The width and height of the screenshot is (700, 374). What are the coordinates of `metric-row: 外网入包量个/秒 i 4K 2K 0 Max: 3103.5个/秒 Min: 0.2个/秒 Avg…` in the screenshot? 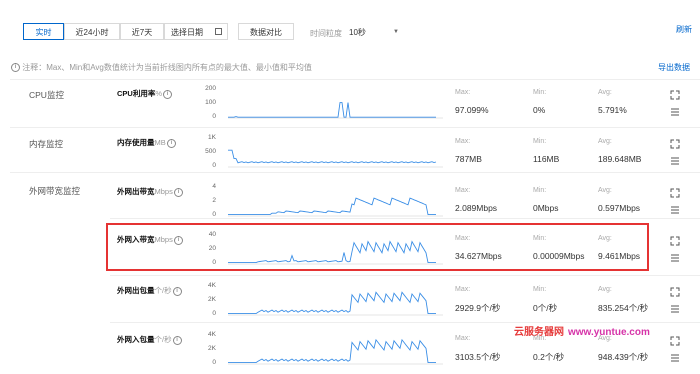 It's located at (350, 352).